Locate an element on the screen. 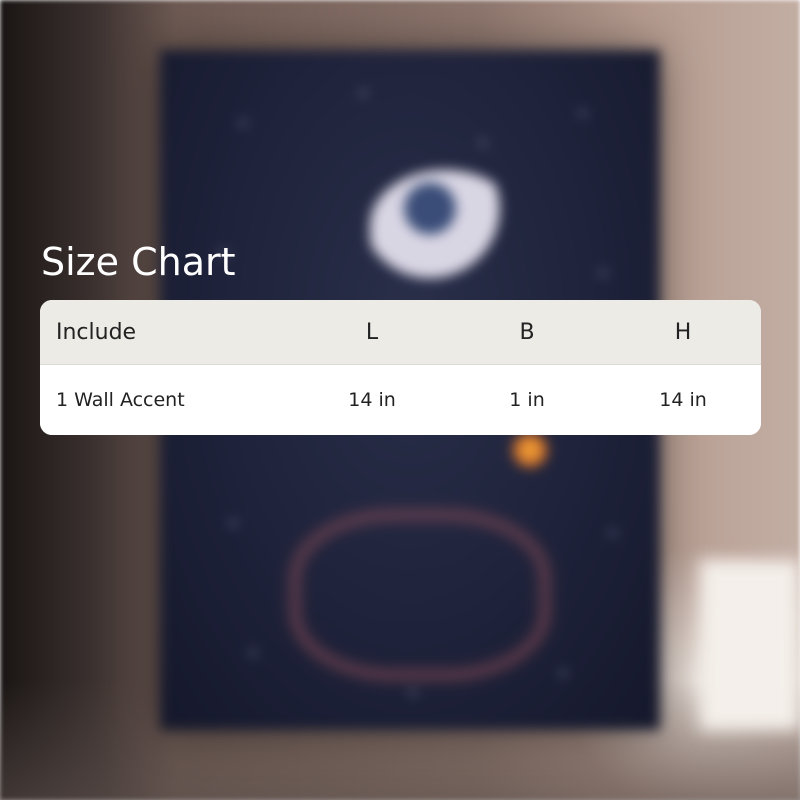  table-header-row: Include L B H is located at coordinates (400, 332).